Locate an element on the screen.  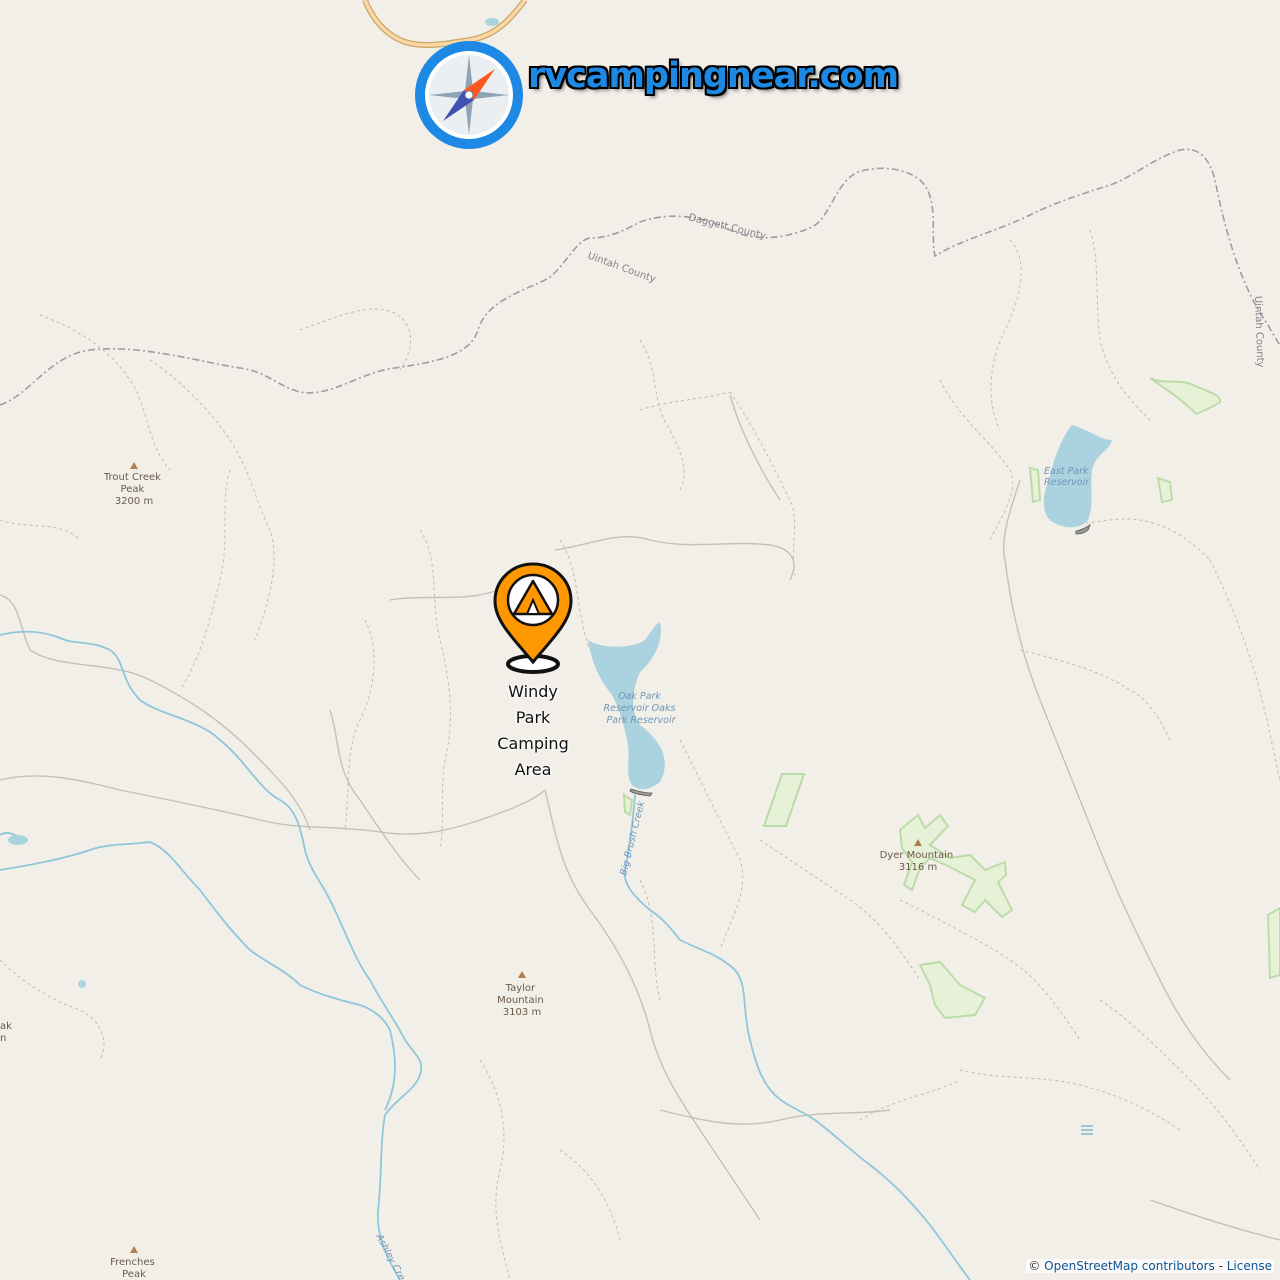
water-label-east-park: East Park Reservoir is located at coordinates (1068, 477).